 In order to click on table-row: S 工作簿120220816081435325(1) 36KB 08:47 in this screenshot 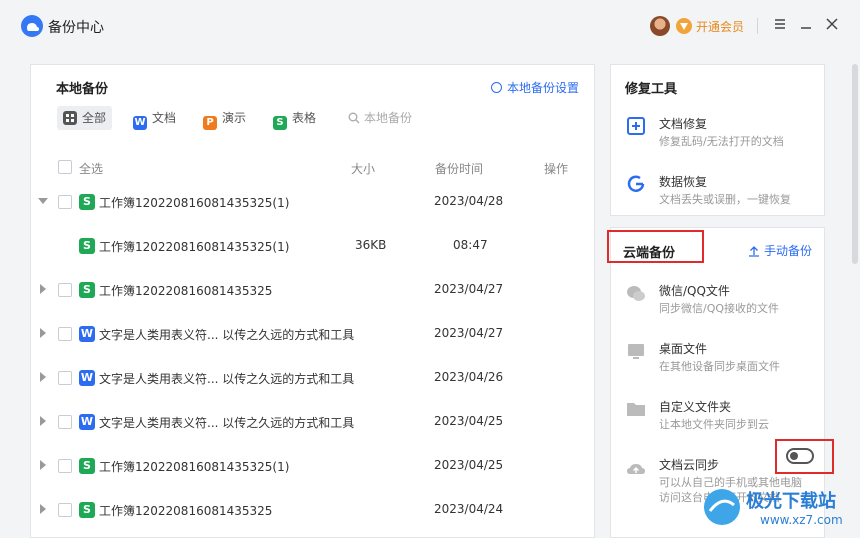, I will do `click(313, 246)`.